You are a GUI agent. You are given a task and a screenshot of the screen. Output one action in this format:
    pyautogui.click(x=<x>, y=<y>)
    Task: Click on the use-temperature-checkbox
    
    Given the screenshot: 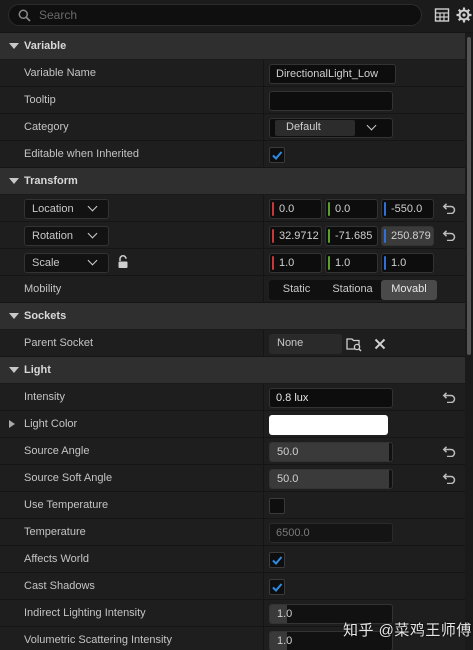 What is the action you would take?
    pyautogui.click(x=277, y=506)
    